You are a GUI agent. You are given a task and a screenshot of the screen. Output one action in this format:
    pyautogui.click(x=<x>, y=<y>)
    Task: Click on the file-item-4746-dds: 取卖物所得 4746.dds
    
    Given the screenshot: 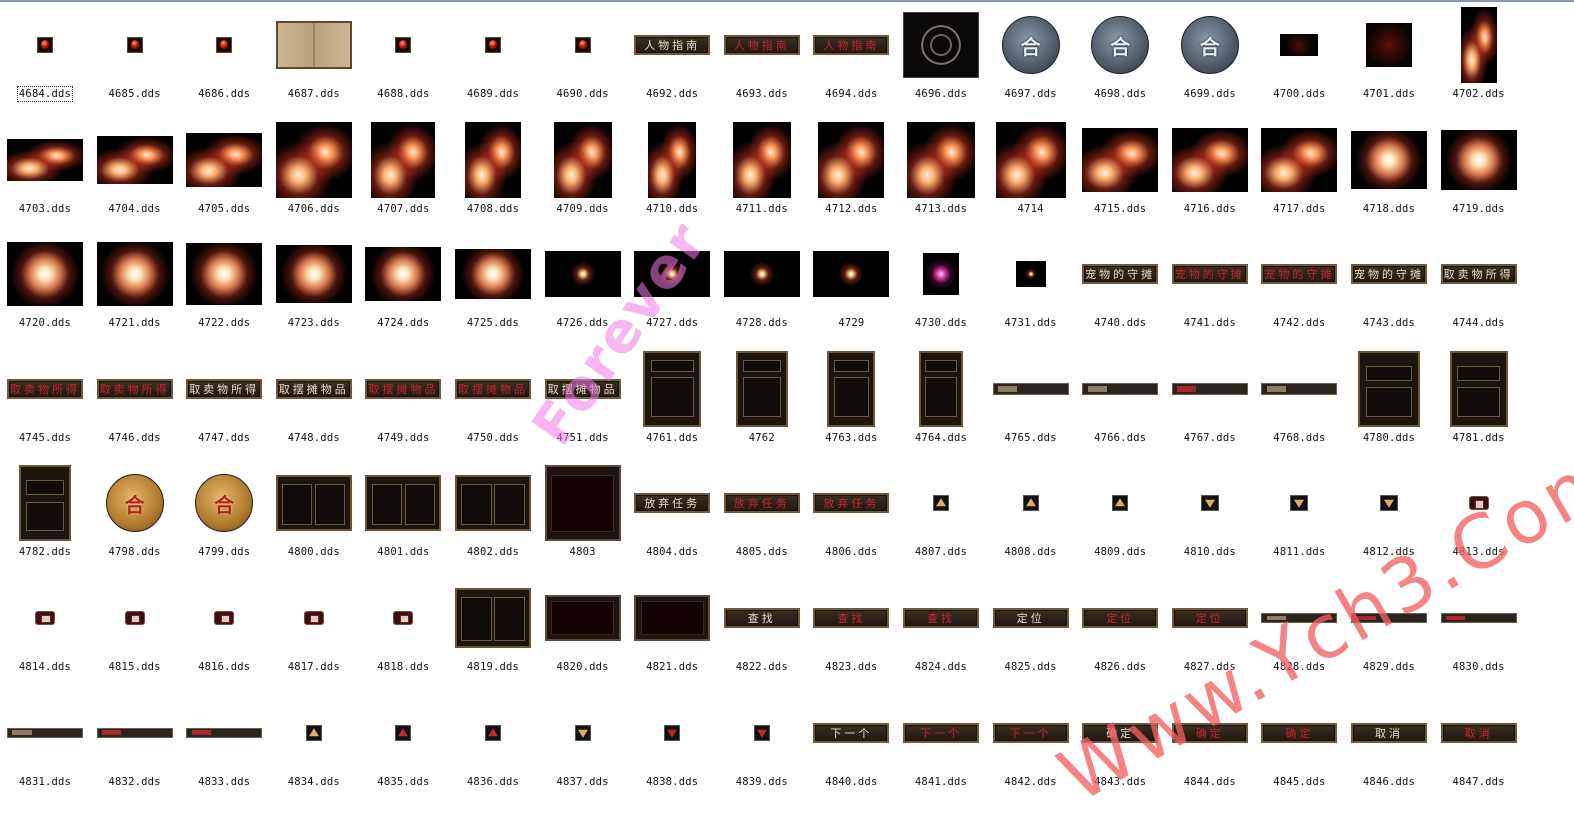 What is the action you would take?
    pyautogui.click(x=135, y=405)
    